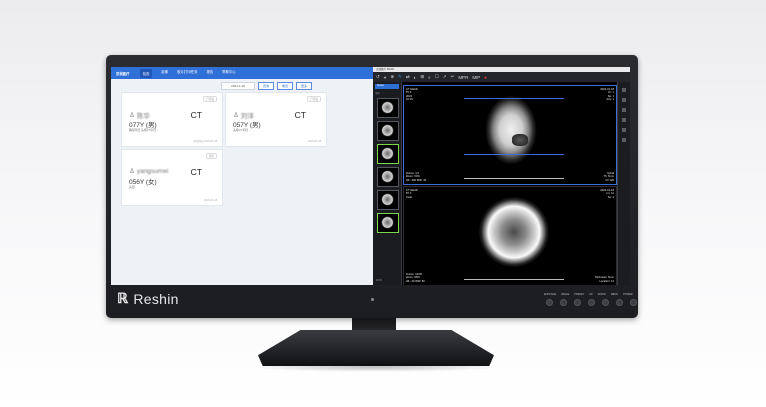  Describe the element at coordinates (156, 298) in the screenshot. I see `brand-name: Reshin` at that location.